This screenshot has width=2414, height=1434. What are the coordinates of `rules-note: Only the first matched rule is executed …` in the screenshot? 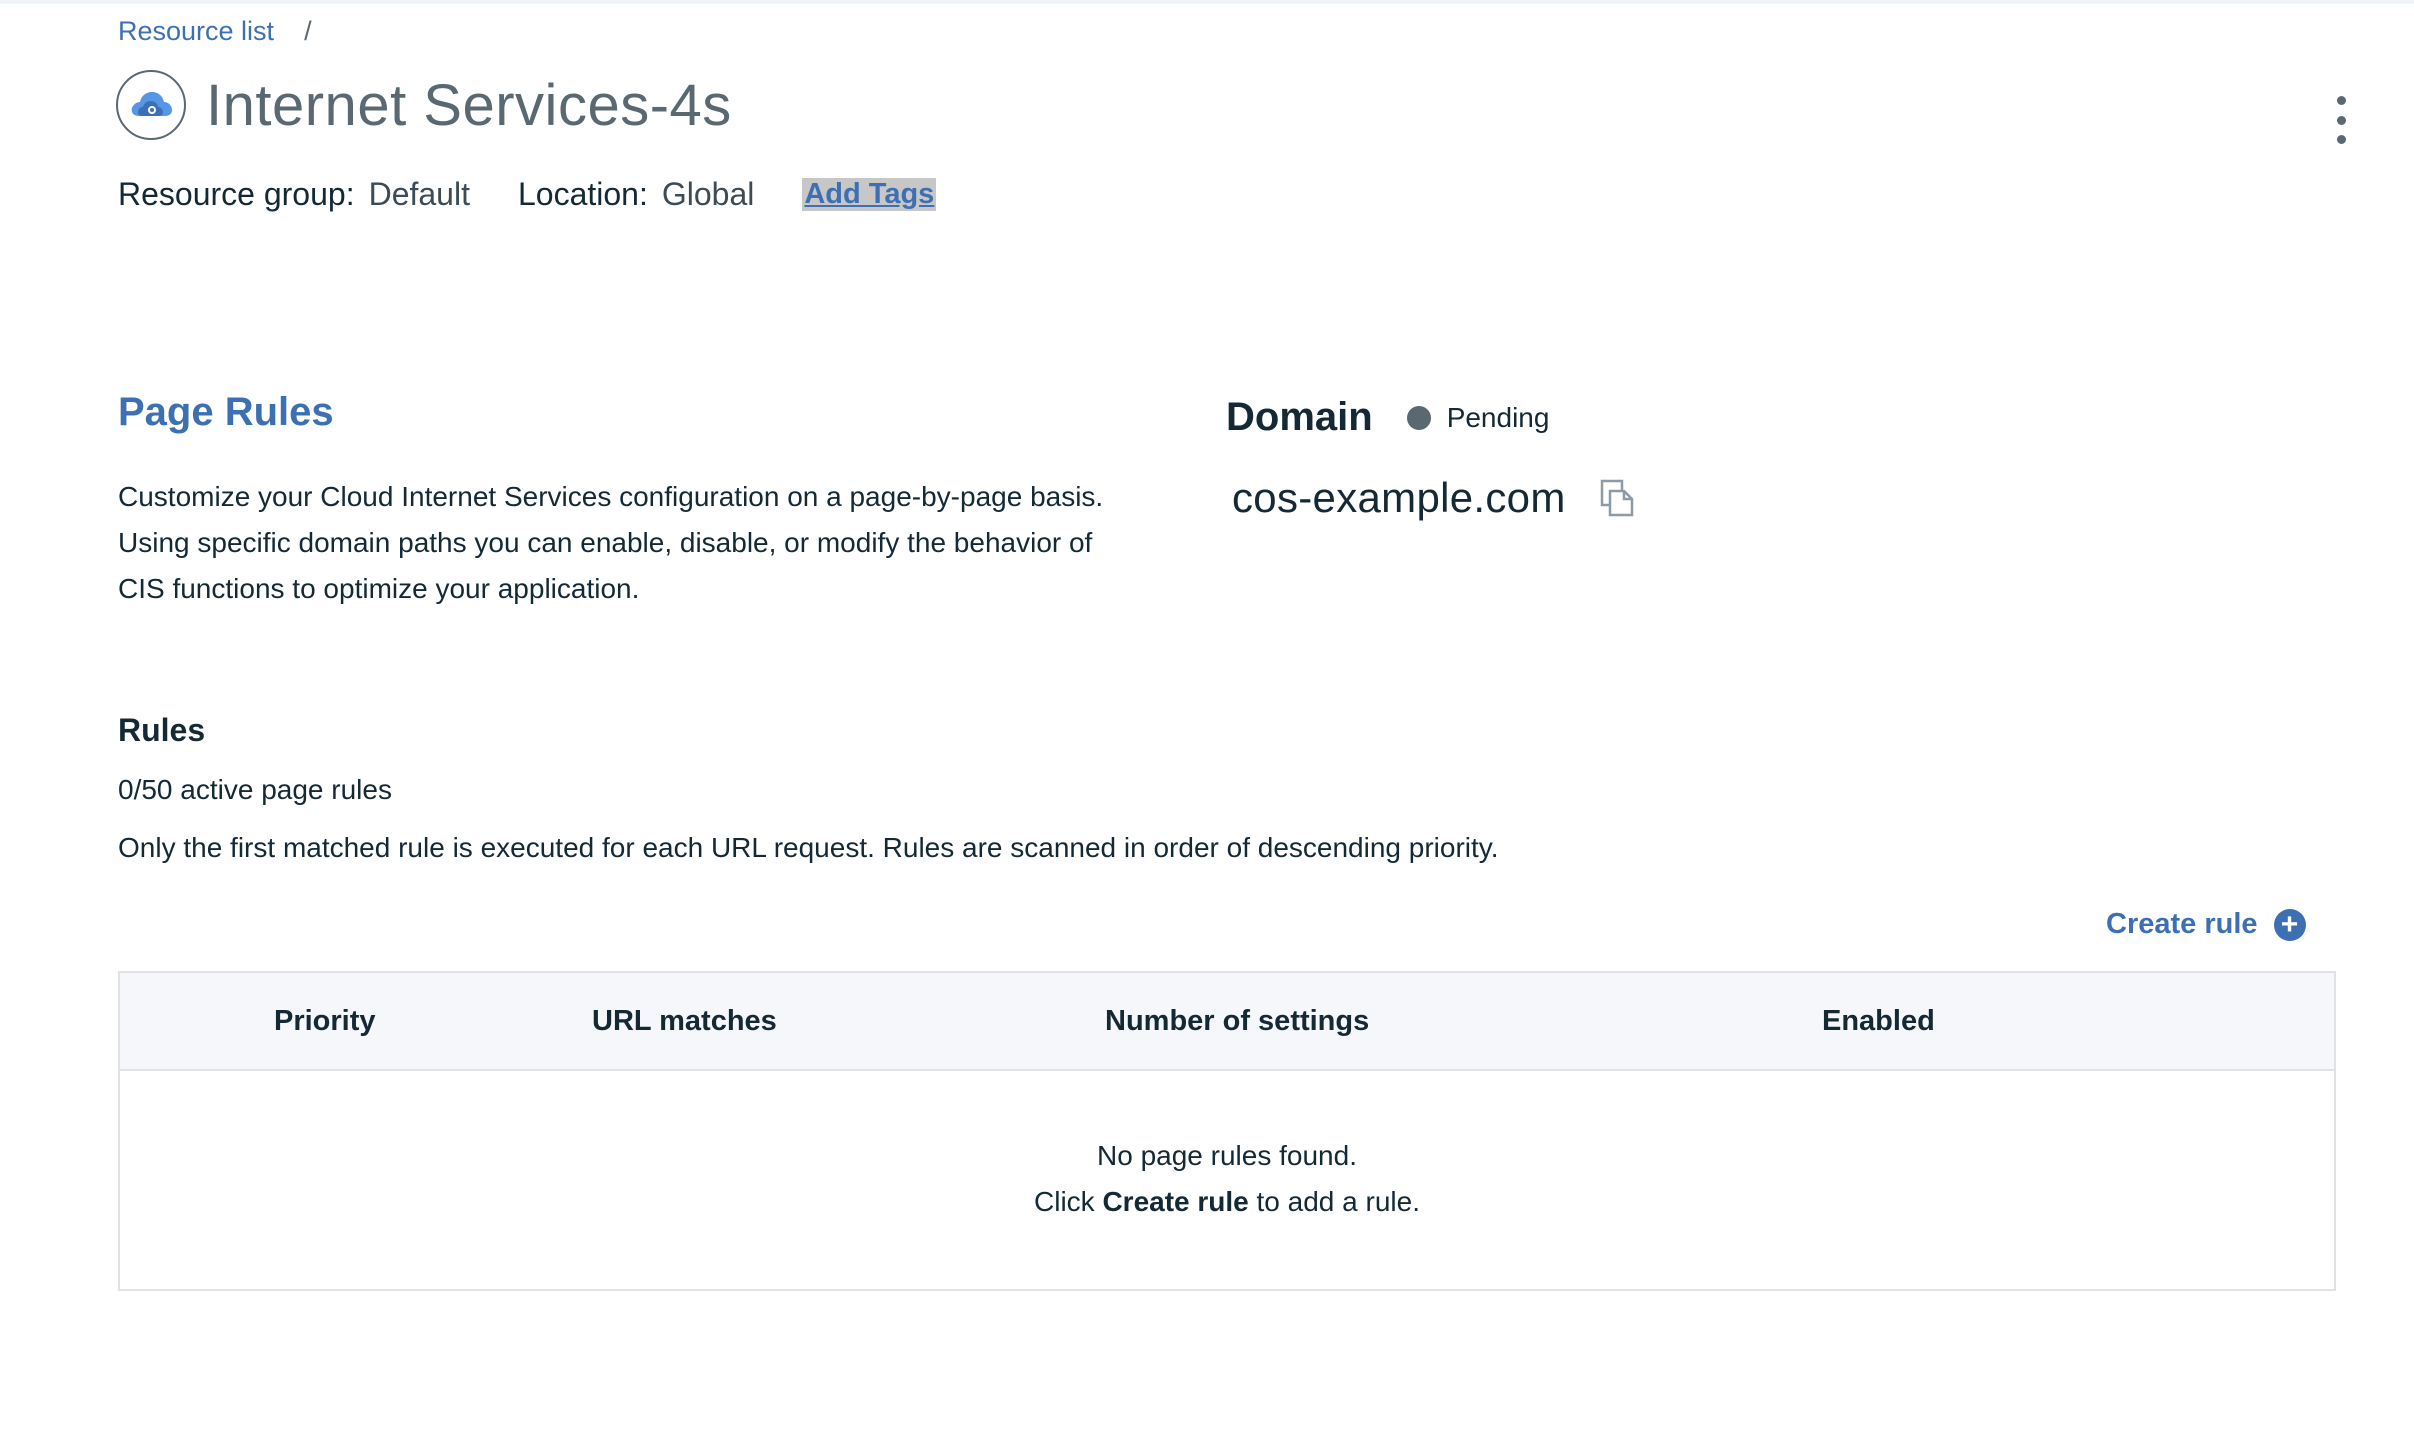 It's located at (808, 847).